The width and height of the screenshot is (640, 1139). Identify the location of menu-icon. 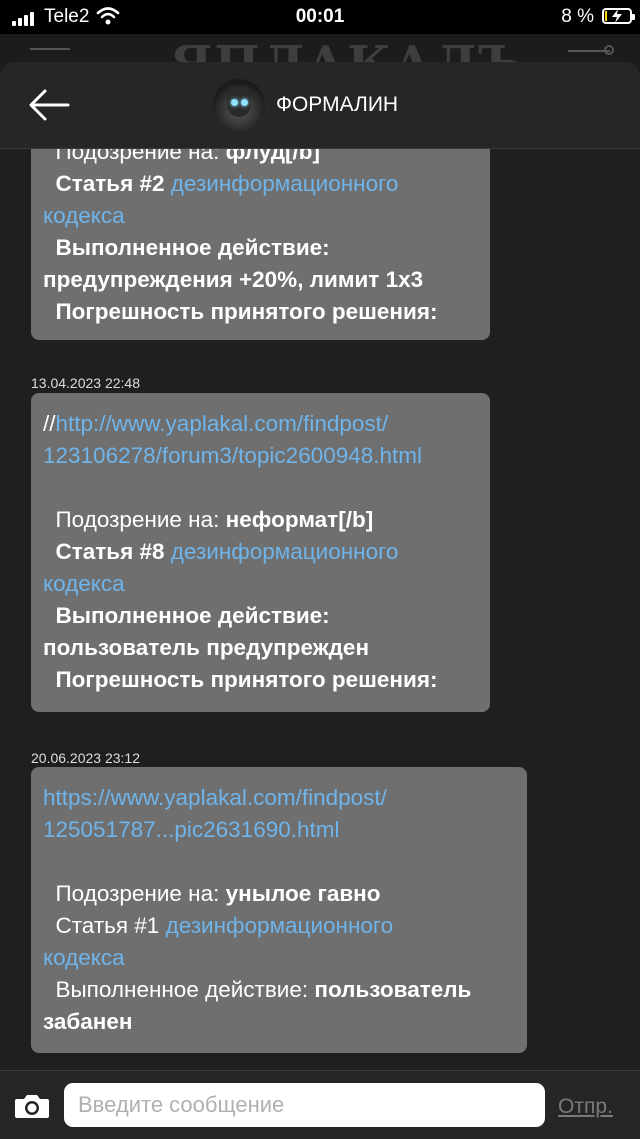
(50, 49).